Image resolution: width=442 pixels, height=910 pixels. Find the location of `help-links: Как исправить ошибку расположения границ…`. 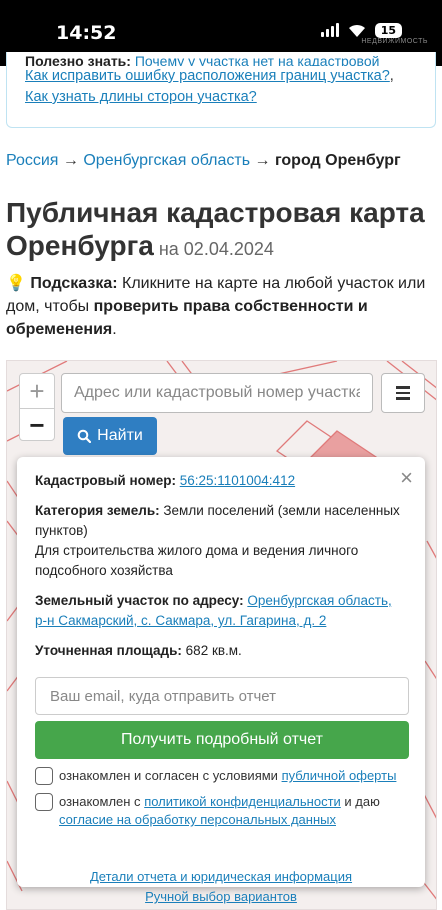

help-links: Как исправить ошибку расположения границ… is located at coordinates (222, 87).